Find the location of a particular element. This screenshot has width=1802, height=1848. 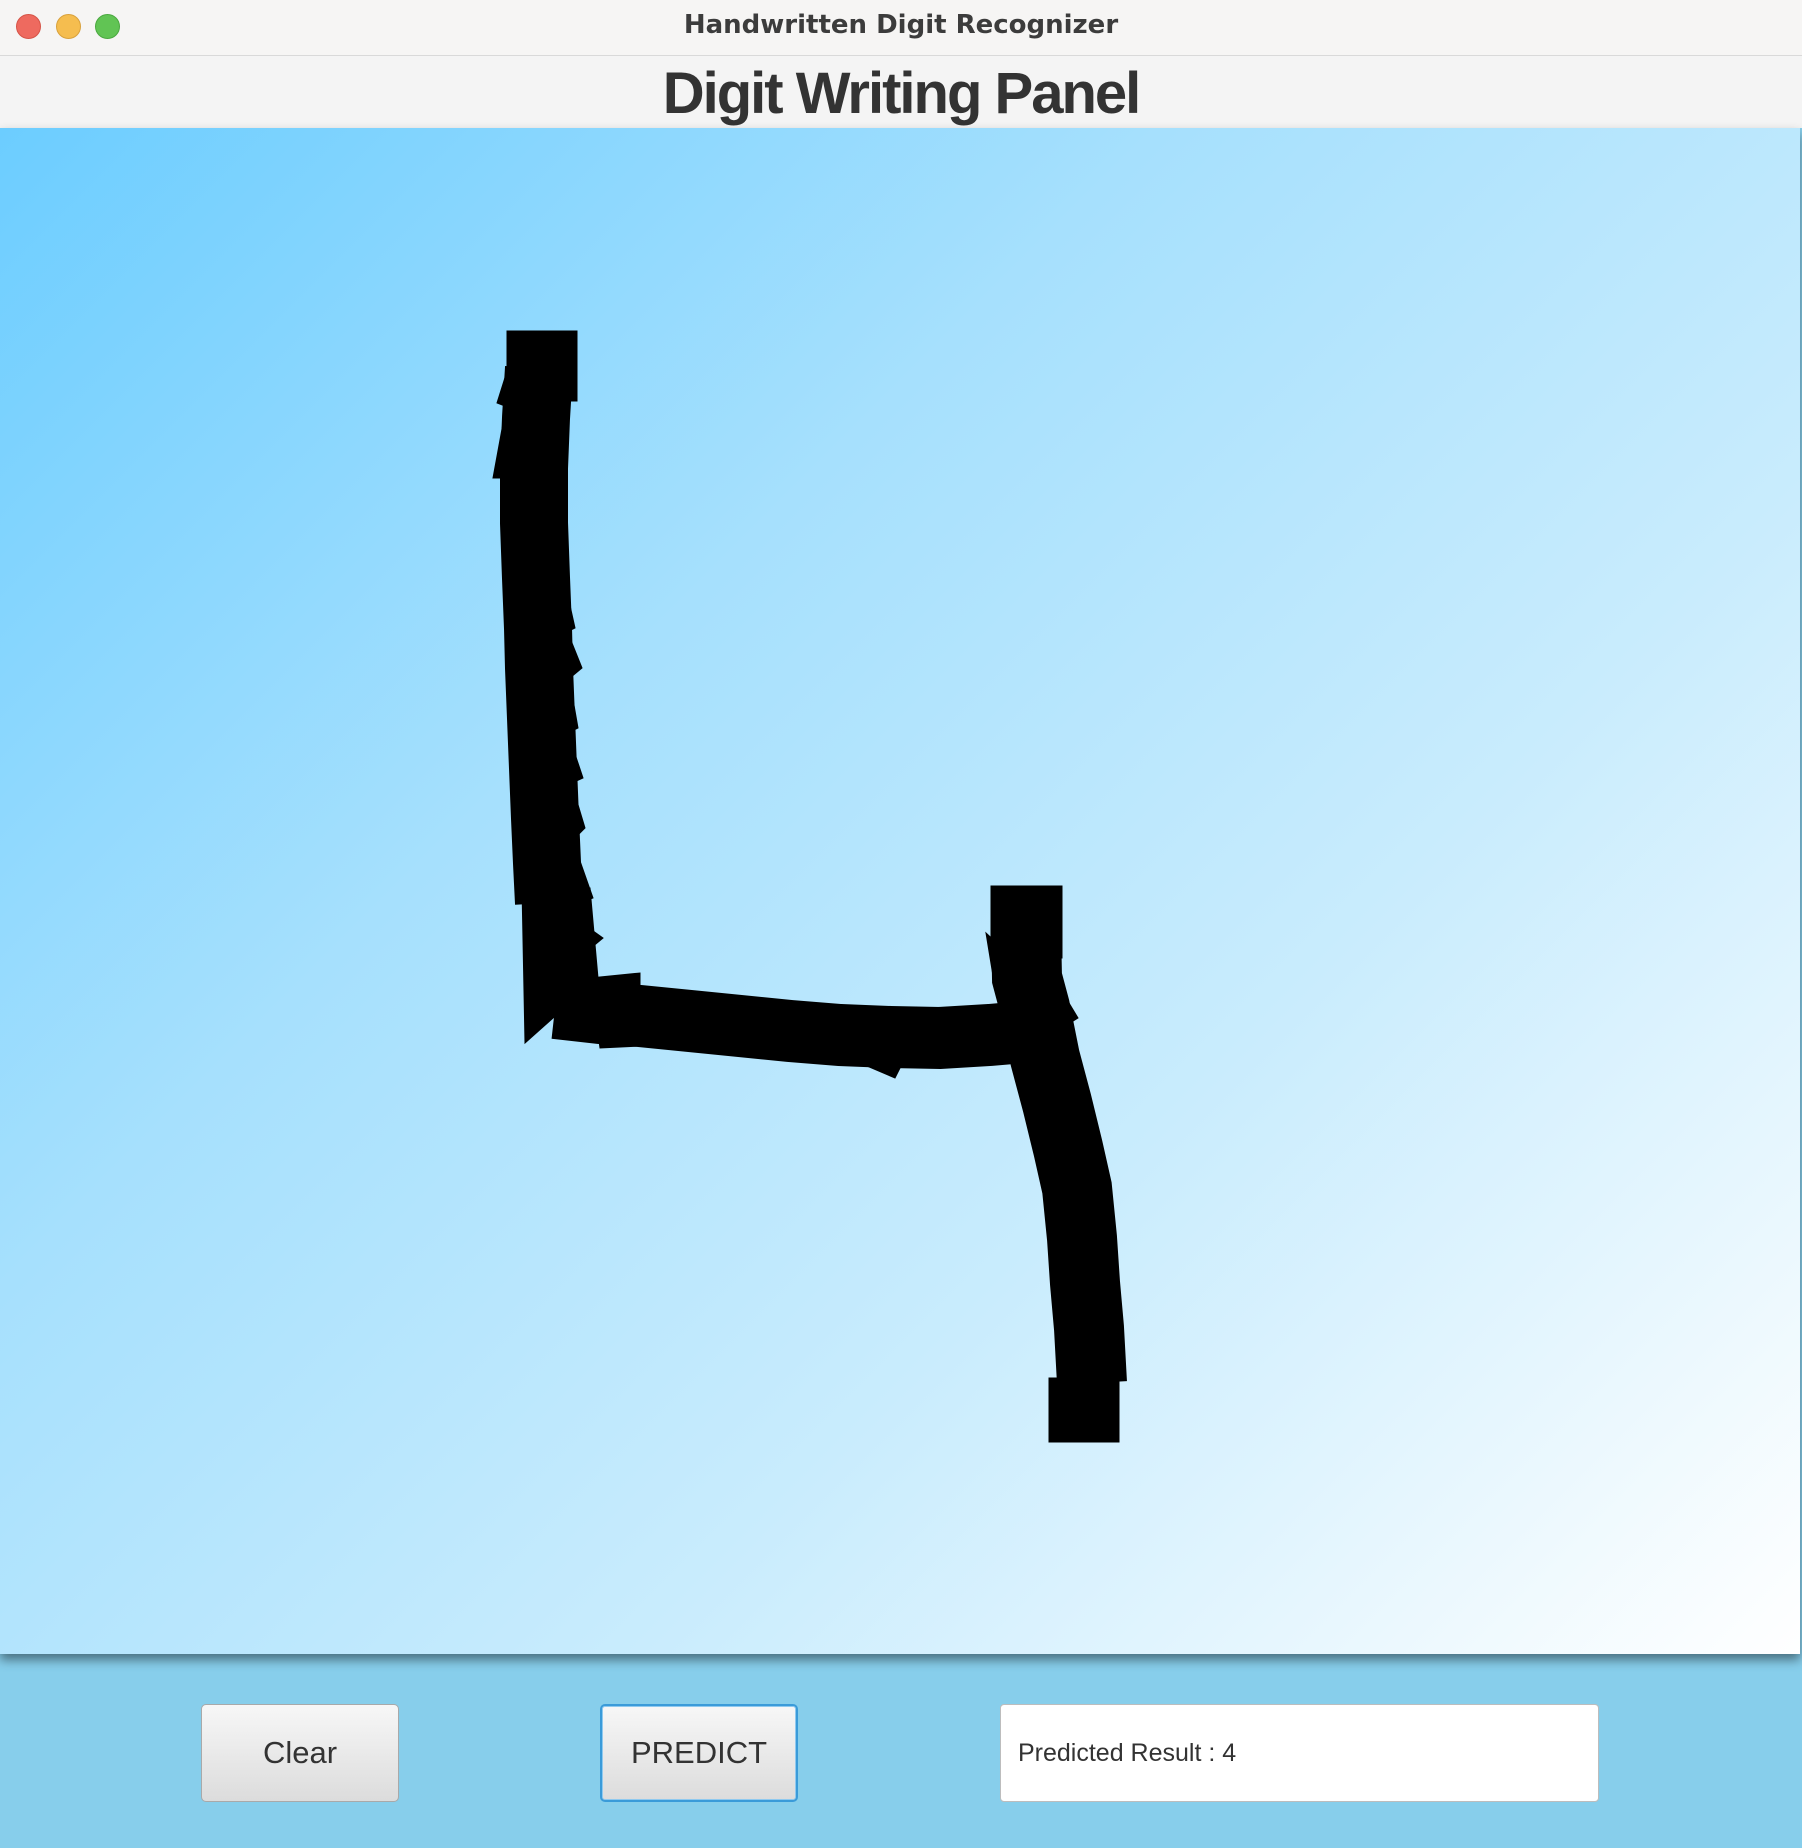

heading-band: Digit Writing Panel is located at coordinates (901, 92).